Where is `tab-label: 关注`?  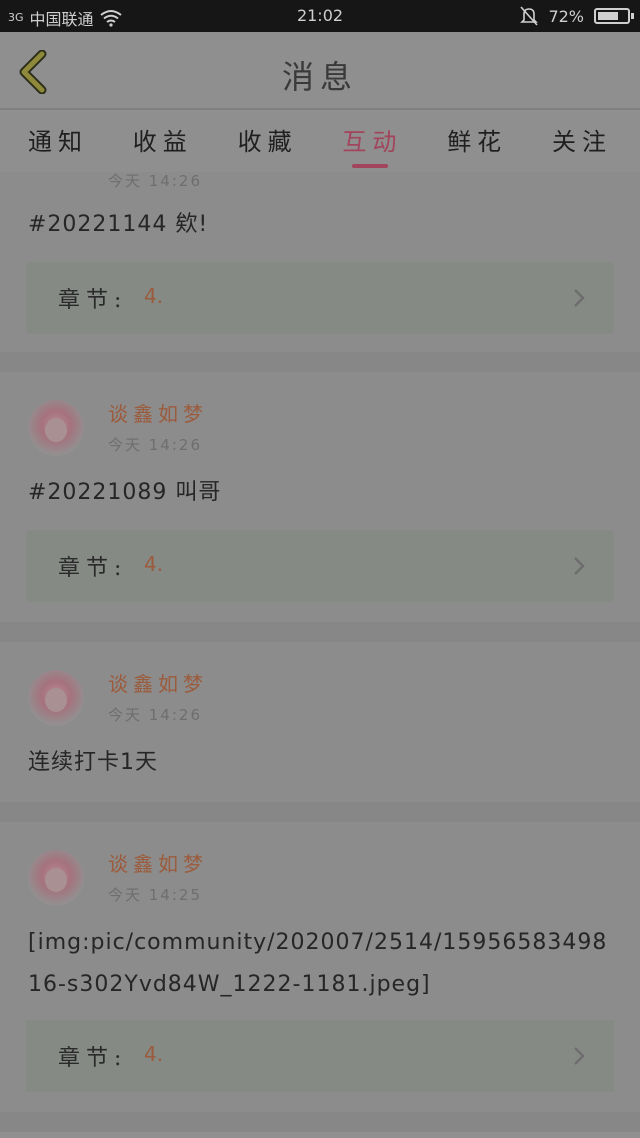
tab-label: 关注 is located at coordinates (581, 142).